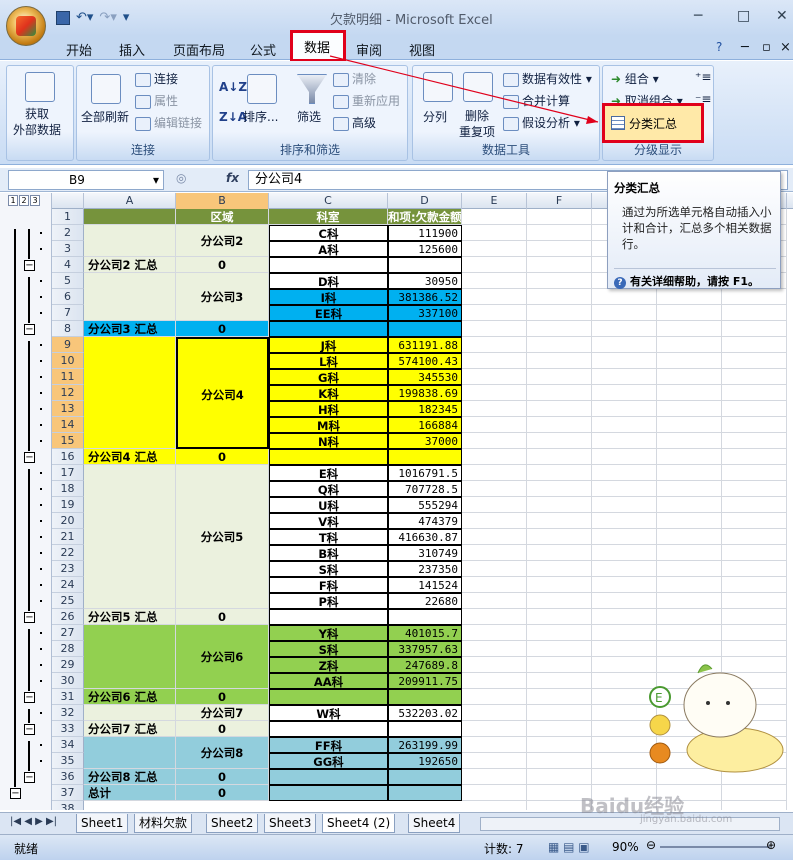 The image size is (793, 860). Describe the element at coordinates (464, 89) in the screenshot. I see `annotation-arrow` at that location.